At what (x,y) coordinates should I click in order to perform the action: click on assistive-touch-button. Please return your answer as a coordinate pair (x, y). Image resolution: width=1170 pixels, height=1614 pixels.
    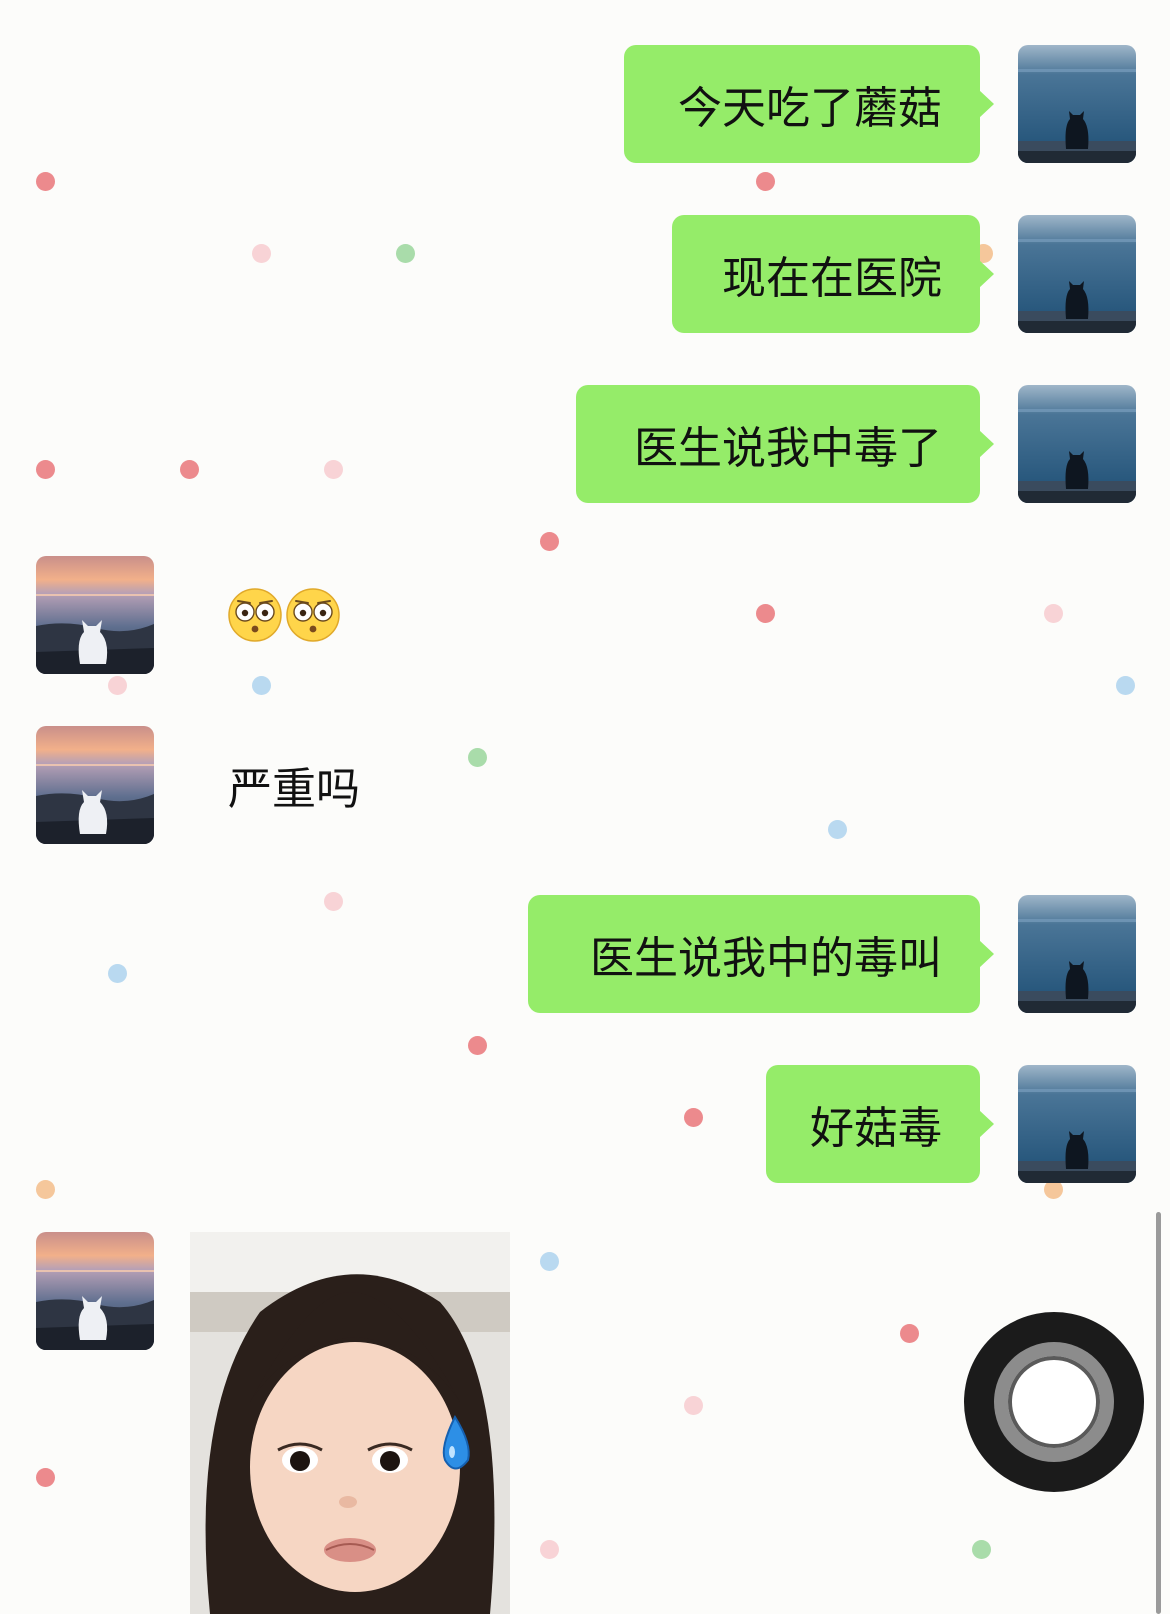
    Looking at the image, I should click on (1054, 1402).